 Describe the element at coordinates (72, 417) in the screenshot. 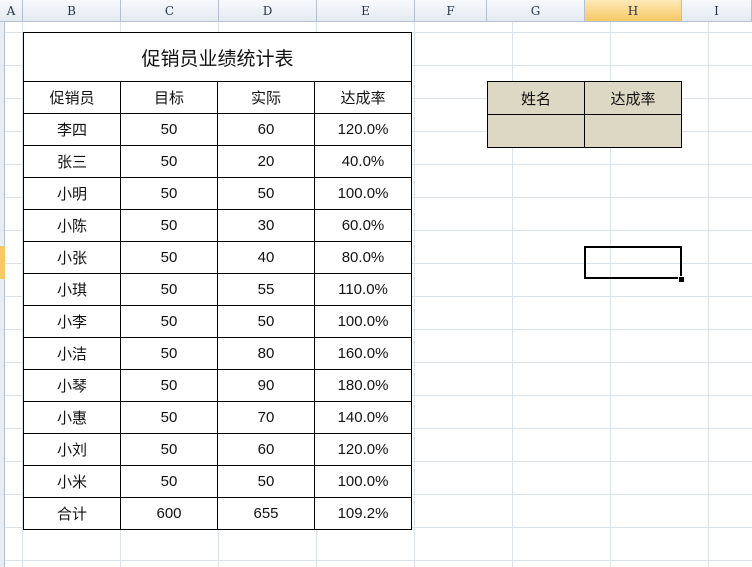

I see `name-cell: 小惠` at that location.